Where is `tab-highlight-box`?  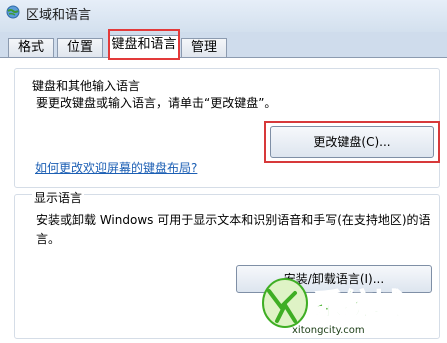 tab-highlight-box is located at coordinates (144, 44).